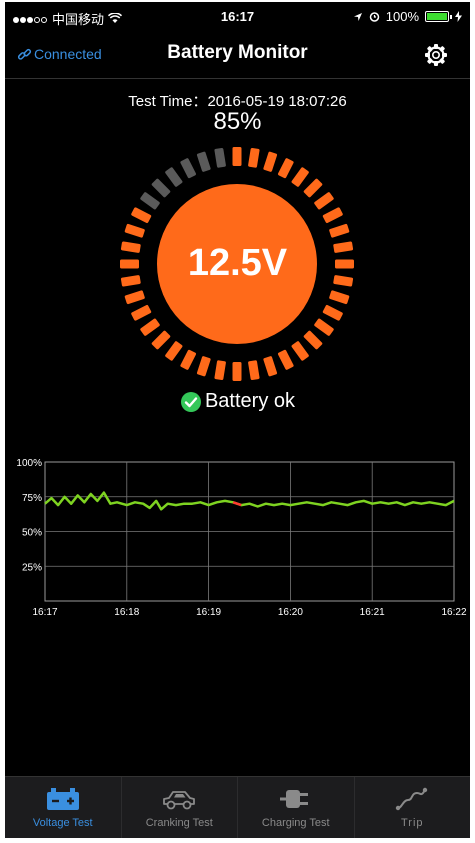 The image size is (475, 843). Describe the element at coordinates (44, 612) in the screenshot. I see `x-tick-label: 16:17` at that location.